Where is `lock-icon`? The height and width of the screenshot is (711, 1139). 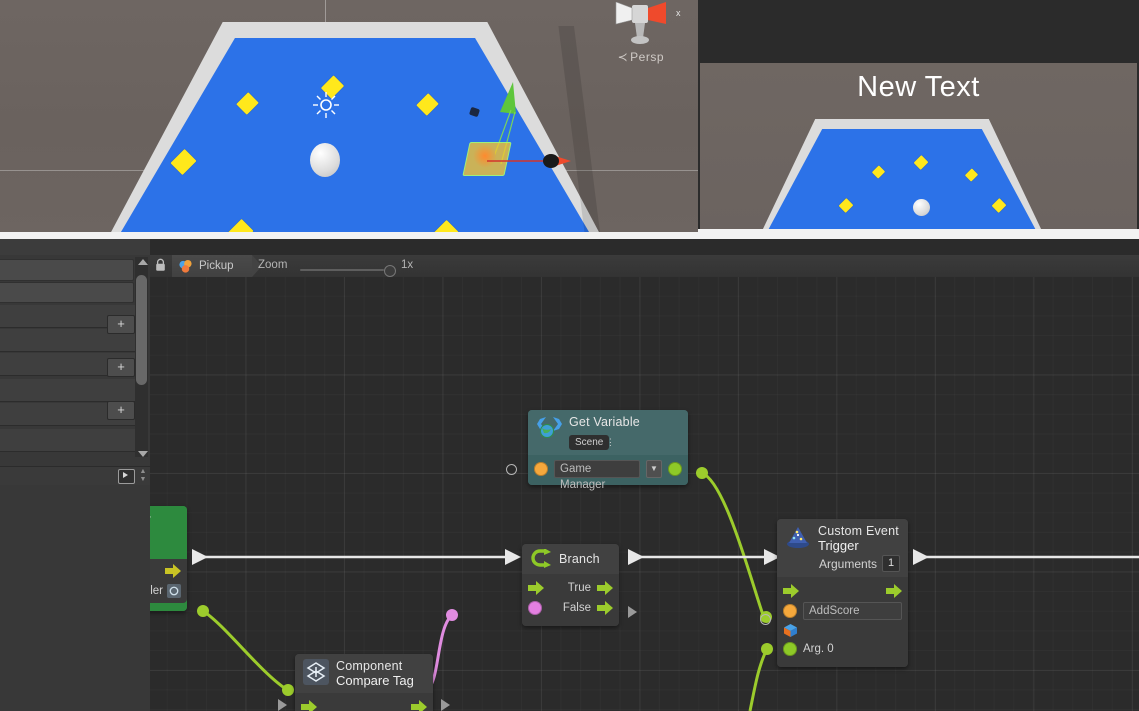
lock-icon is located at coordinates (160, 265).